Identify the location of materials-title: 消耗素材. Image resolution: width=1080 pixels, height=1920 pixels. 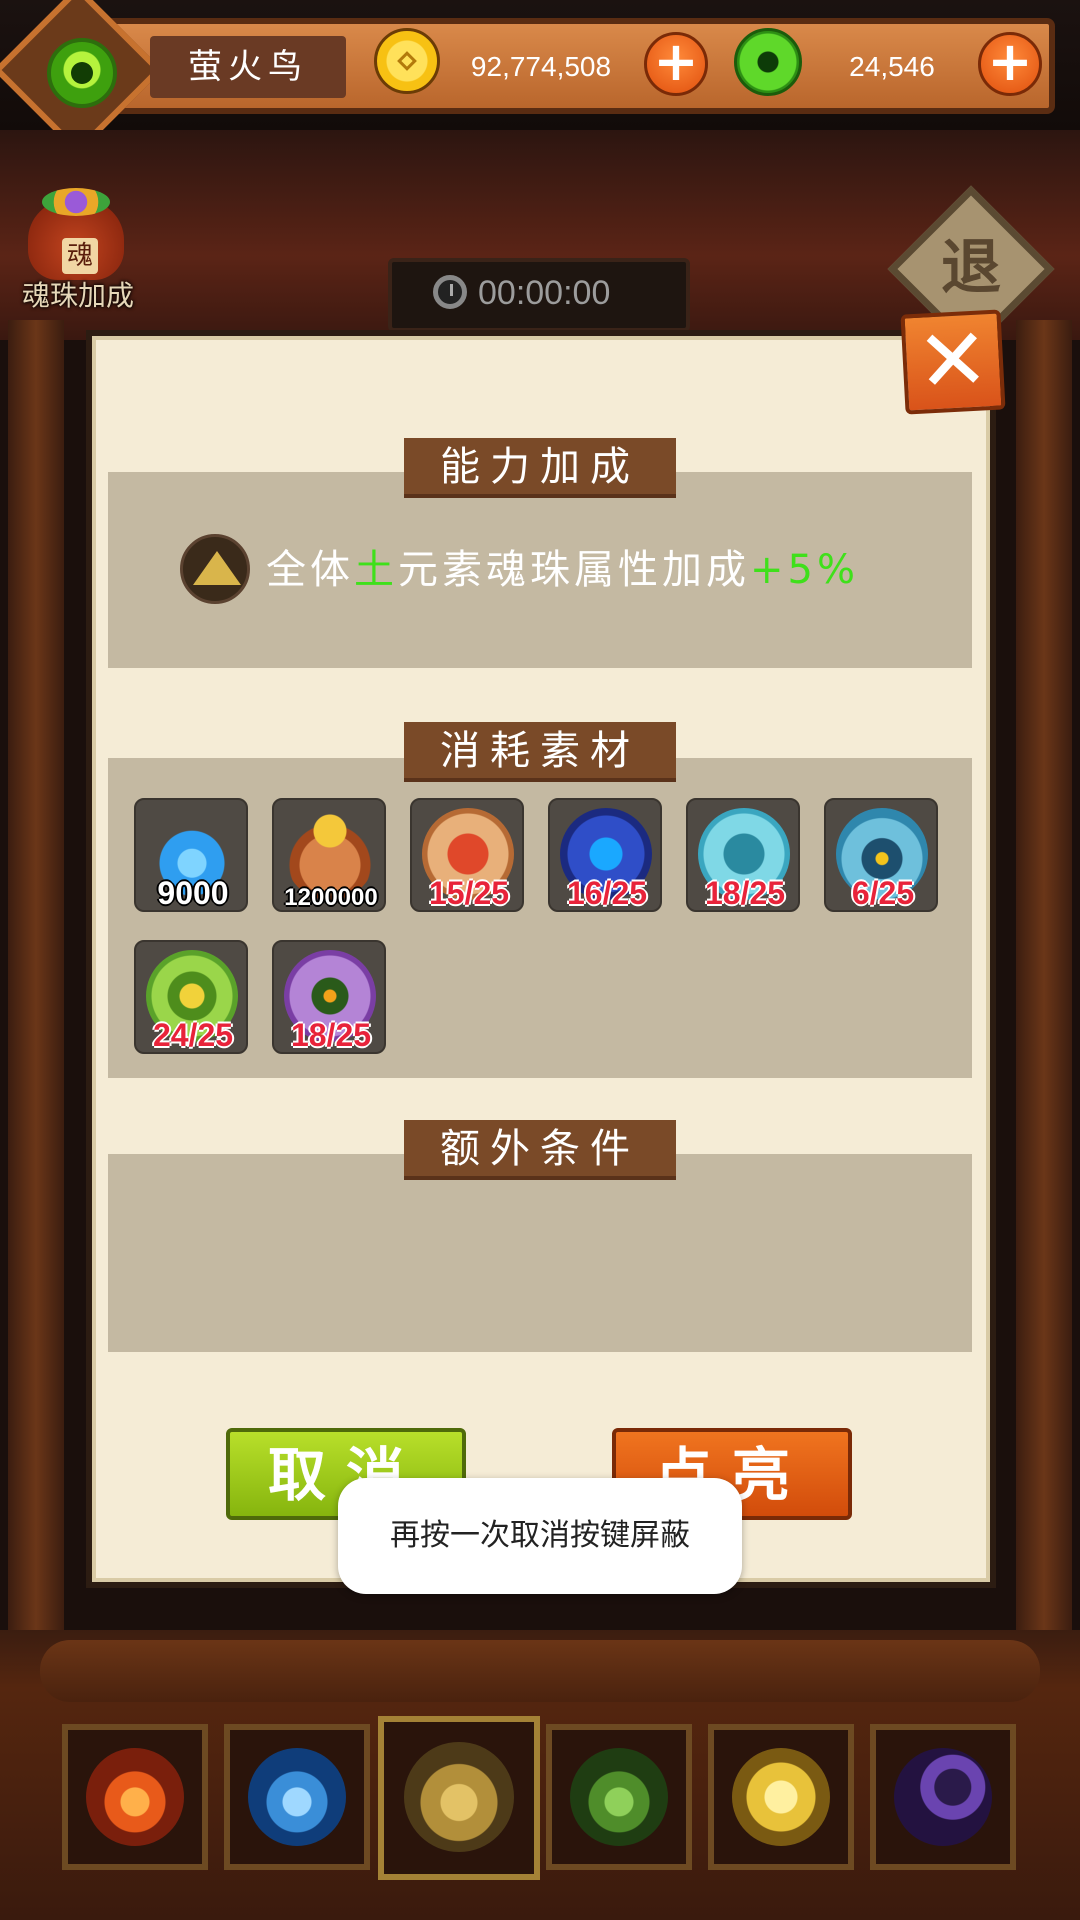
(540, 751).